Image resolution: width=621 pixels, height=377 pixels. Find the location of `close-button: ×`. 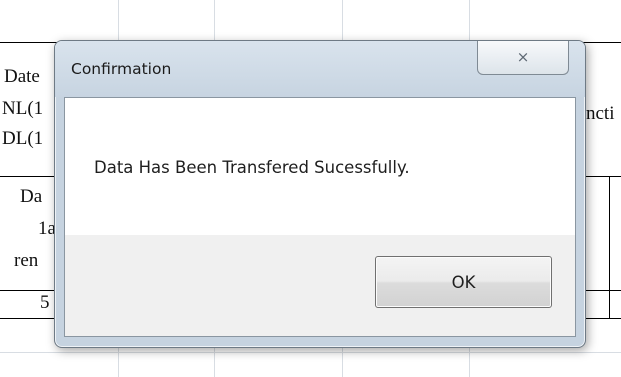

close-button: × is located at coordinates (523, 58).